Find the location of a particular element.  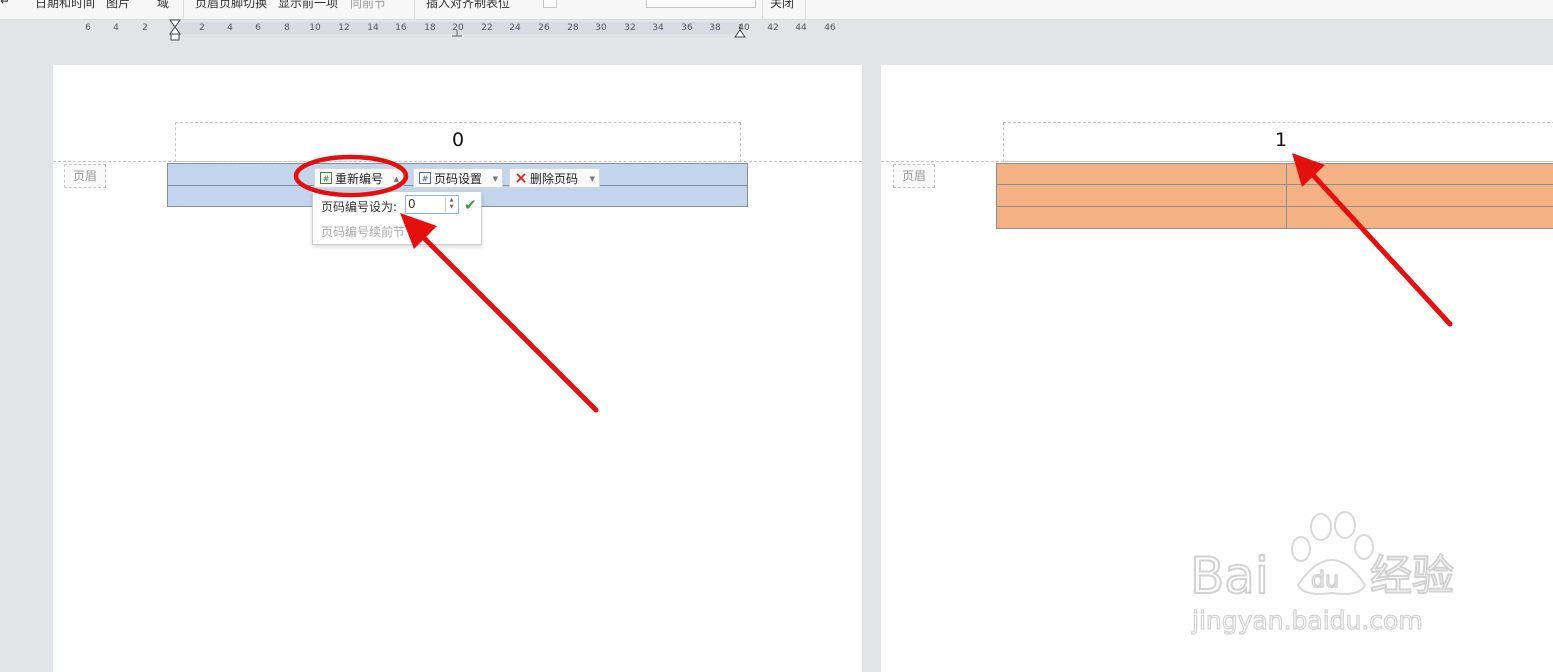

baidu-jingyan-watermark: Bai du 经验 jingyan.baidu.com is located at coordinates (1334, 572).